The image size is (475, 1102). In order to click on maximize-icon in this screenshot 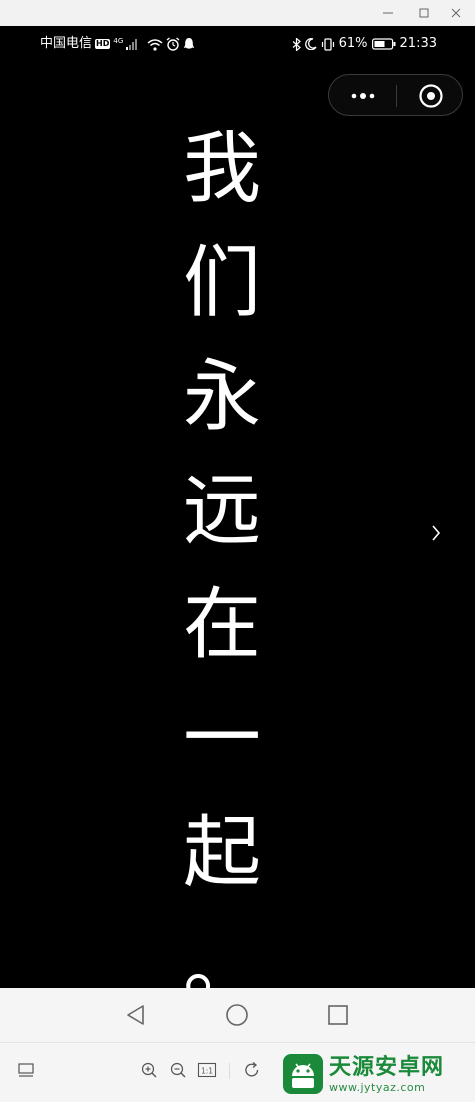, I will do `click(424, 13)`.